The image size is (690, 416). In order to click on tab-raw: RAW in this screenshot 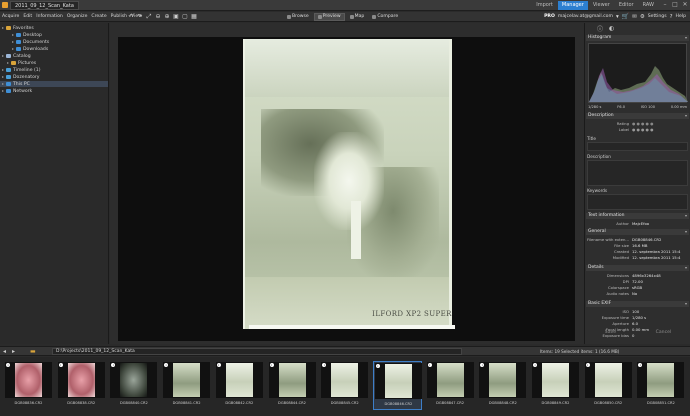, I will do `click(648, 5)`.